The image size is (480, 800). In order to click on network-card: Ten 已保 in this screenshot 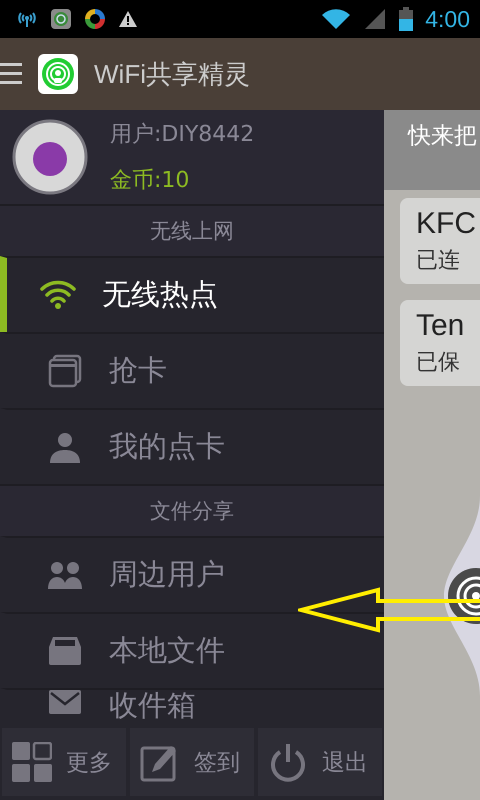, I will do `click(440, 343)`.